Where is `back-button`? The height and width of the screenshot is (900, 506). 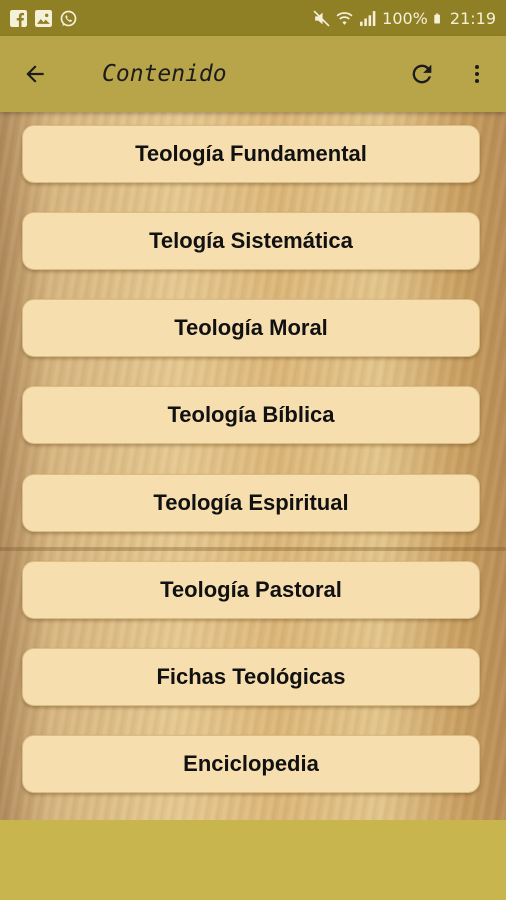 back-button is located at coordinates (35, 74).